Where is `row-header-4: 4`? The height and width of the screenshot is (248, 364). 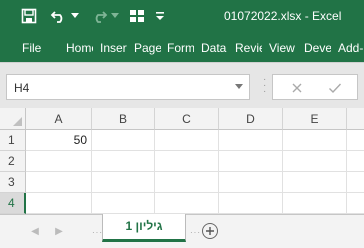
row-header-4: 4 is located at coordinates (13, 203).